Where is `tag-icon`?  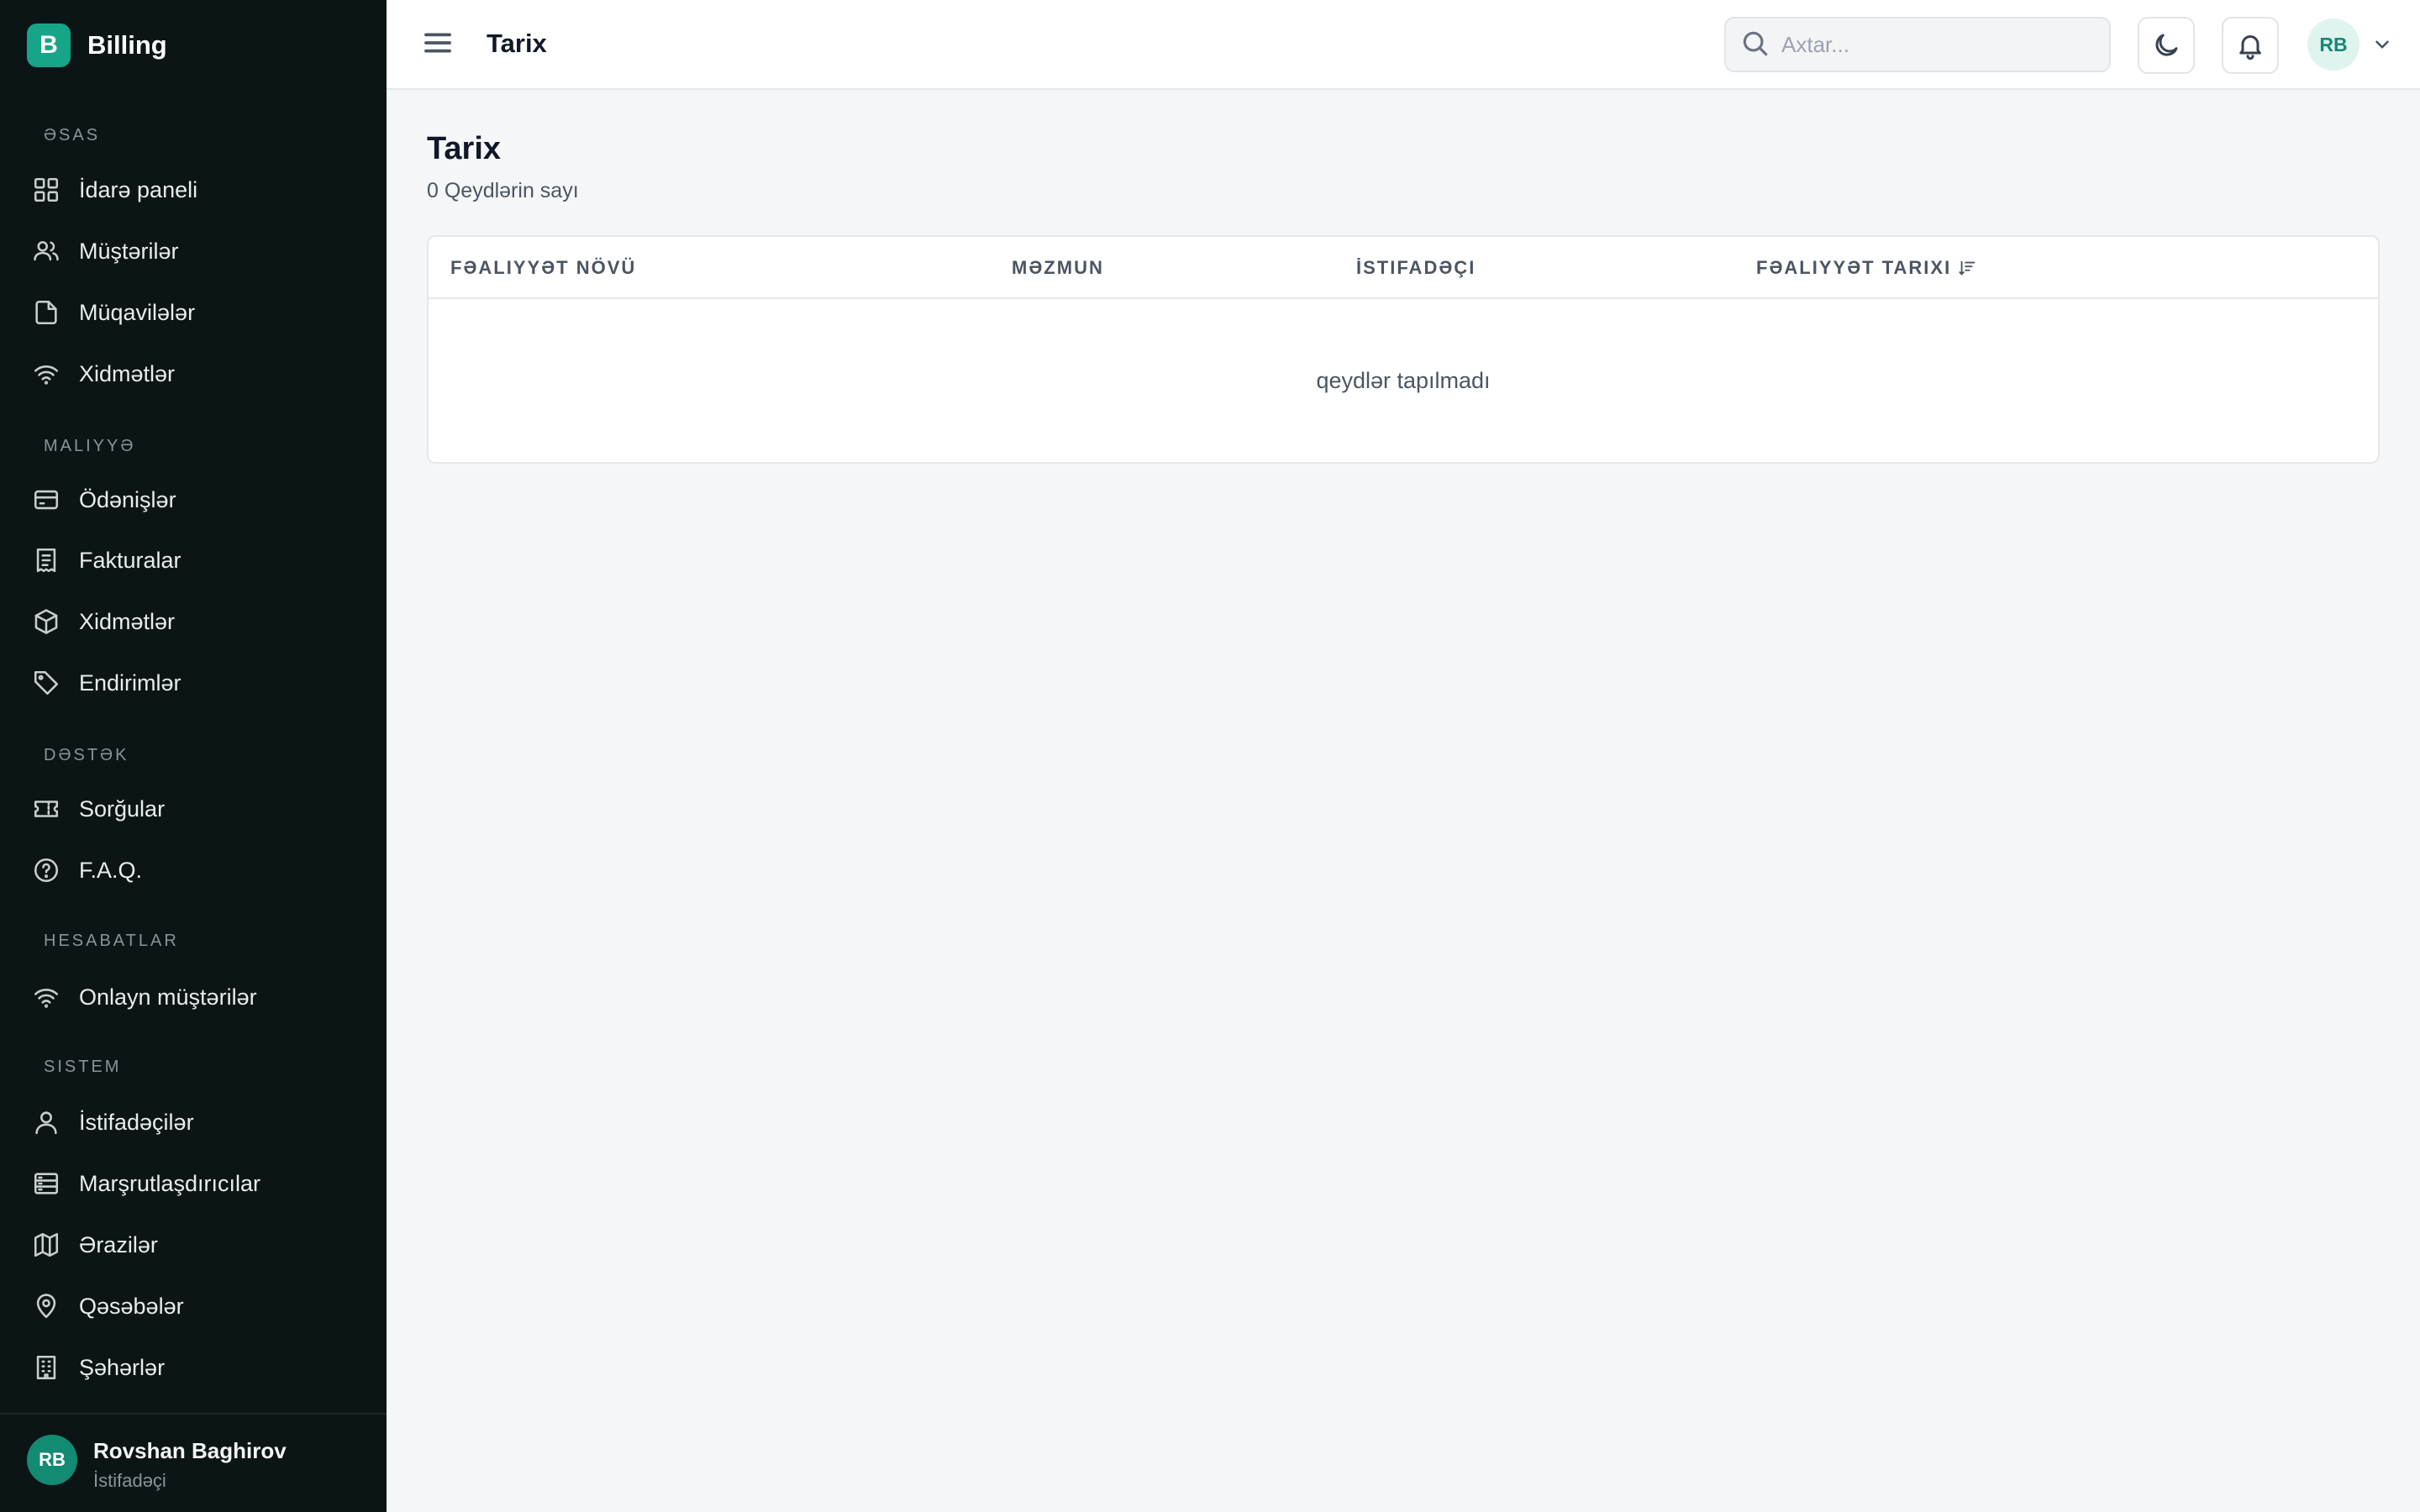
tag-icon is located at coordinates (46, 683).